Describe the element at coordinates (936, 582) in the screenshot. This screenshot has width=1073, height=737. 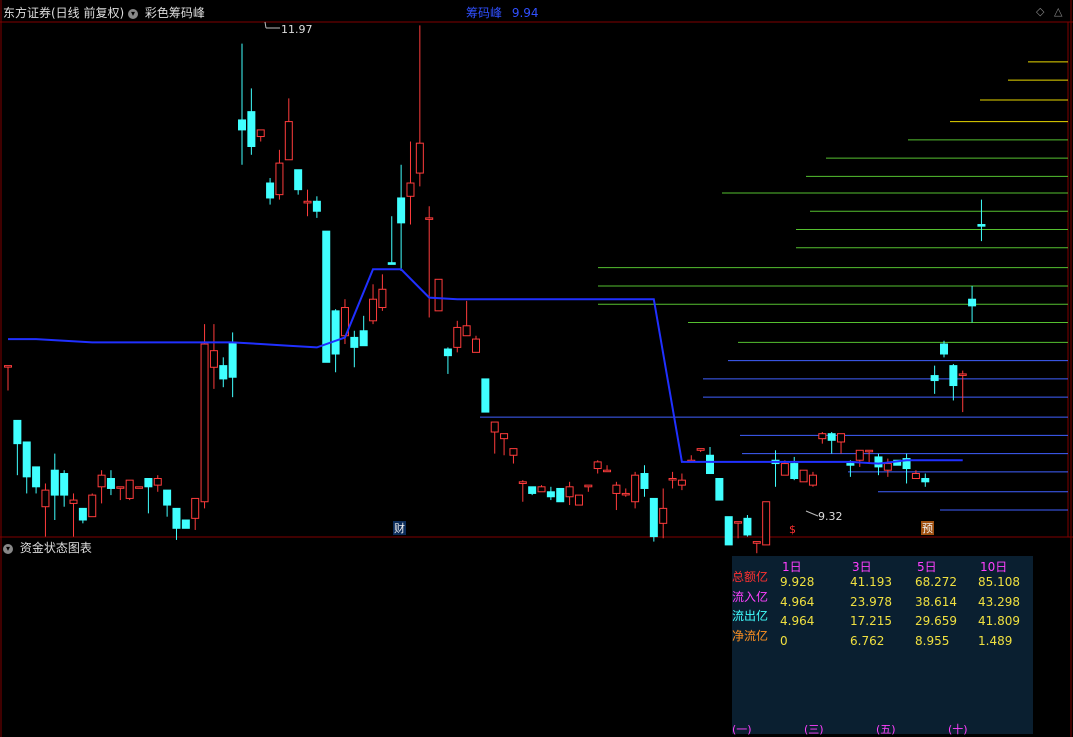
I see `fund-value: 68.272` at that location.